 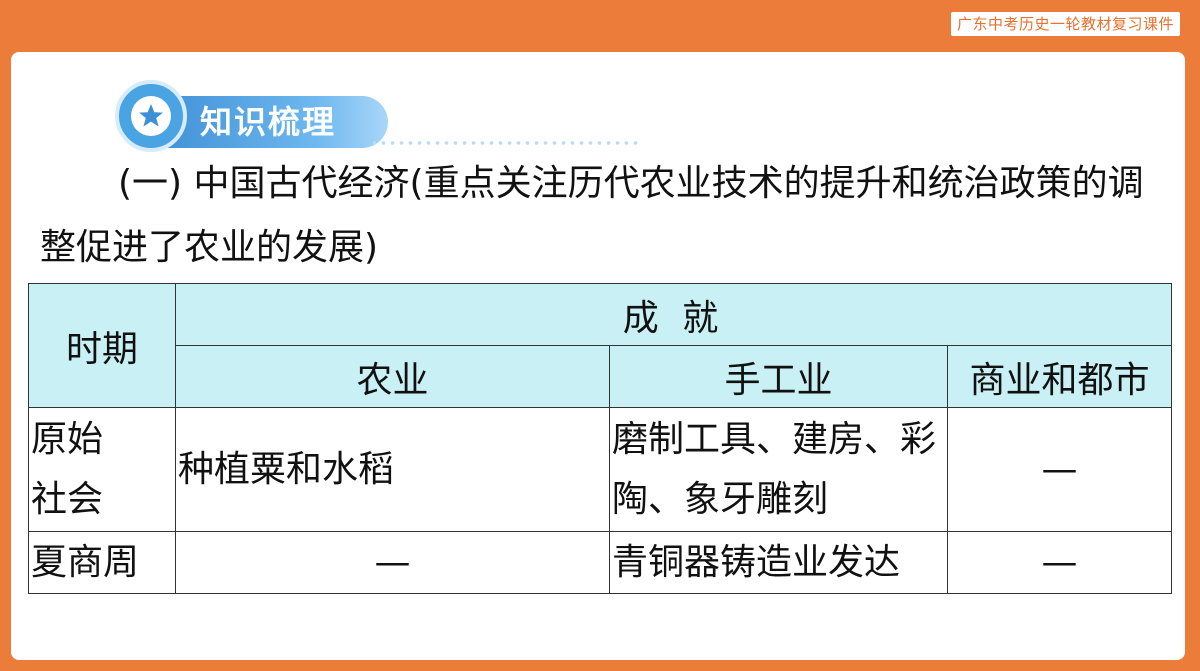 I want to click on header-achievements: 成 就, so click(x=673, y=314).